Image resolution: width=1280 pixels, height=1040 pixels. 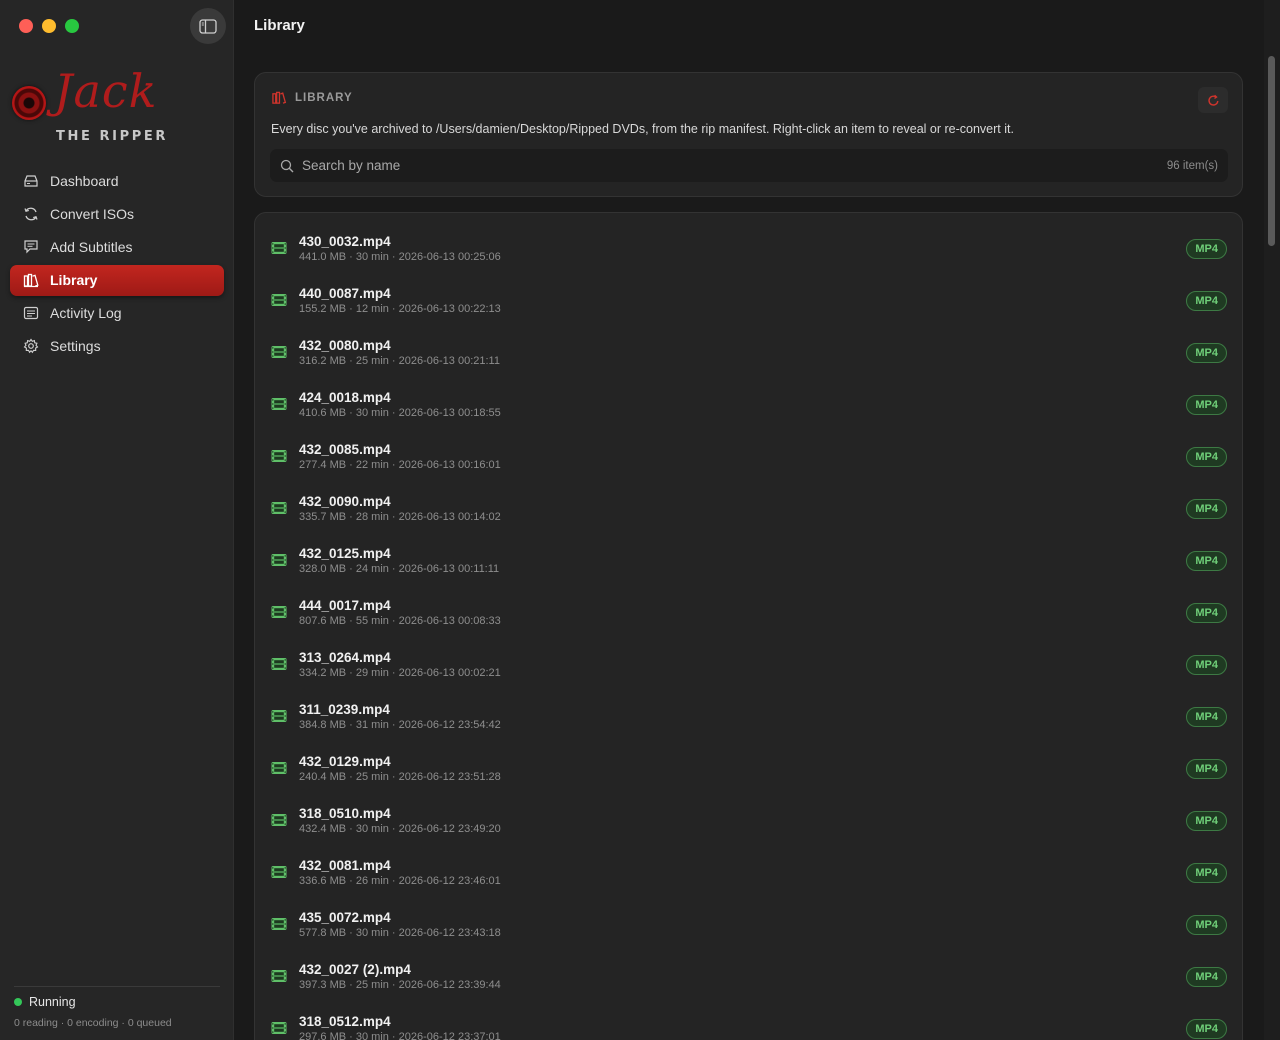 What do you see at coordinates (345, 605) in the screenshot?
I see `file-name: 444_0017.mp4` at bounding box center [345, 605].